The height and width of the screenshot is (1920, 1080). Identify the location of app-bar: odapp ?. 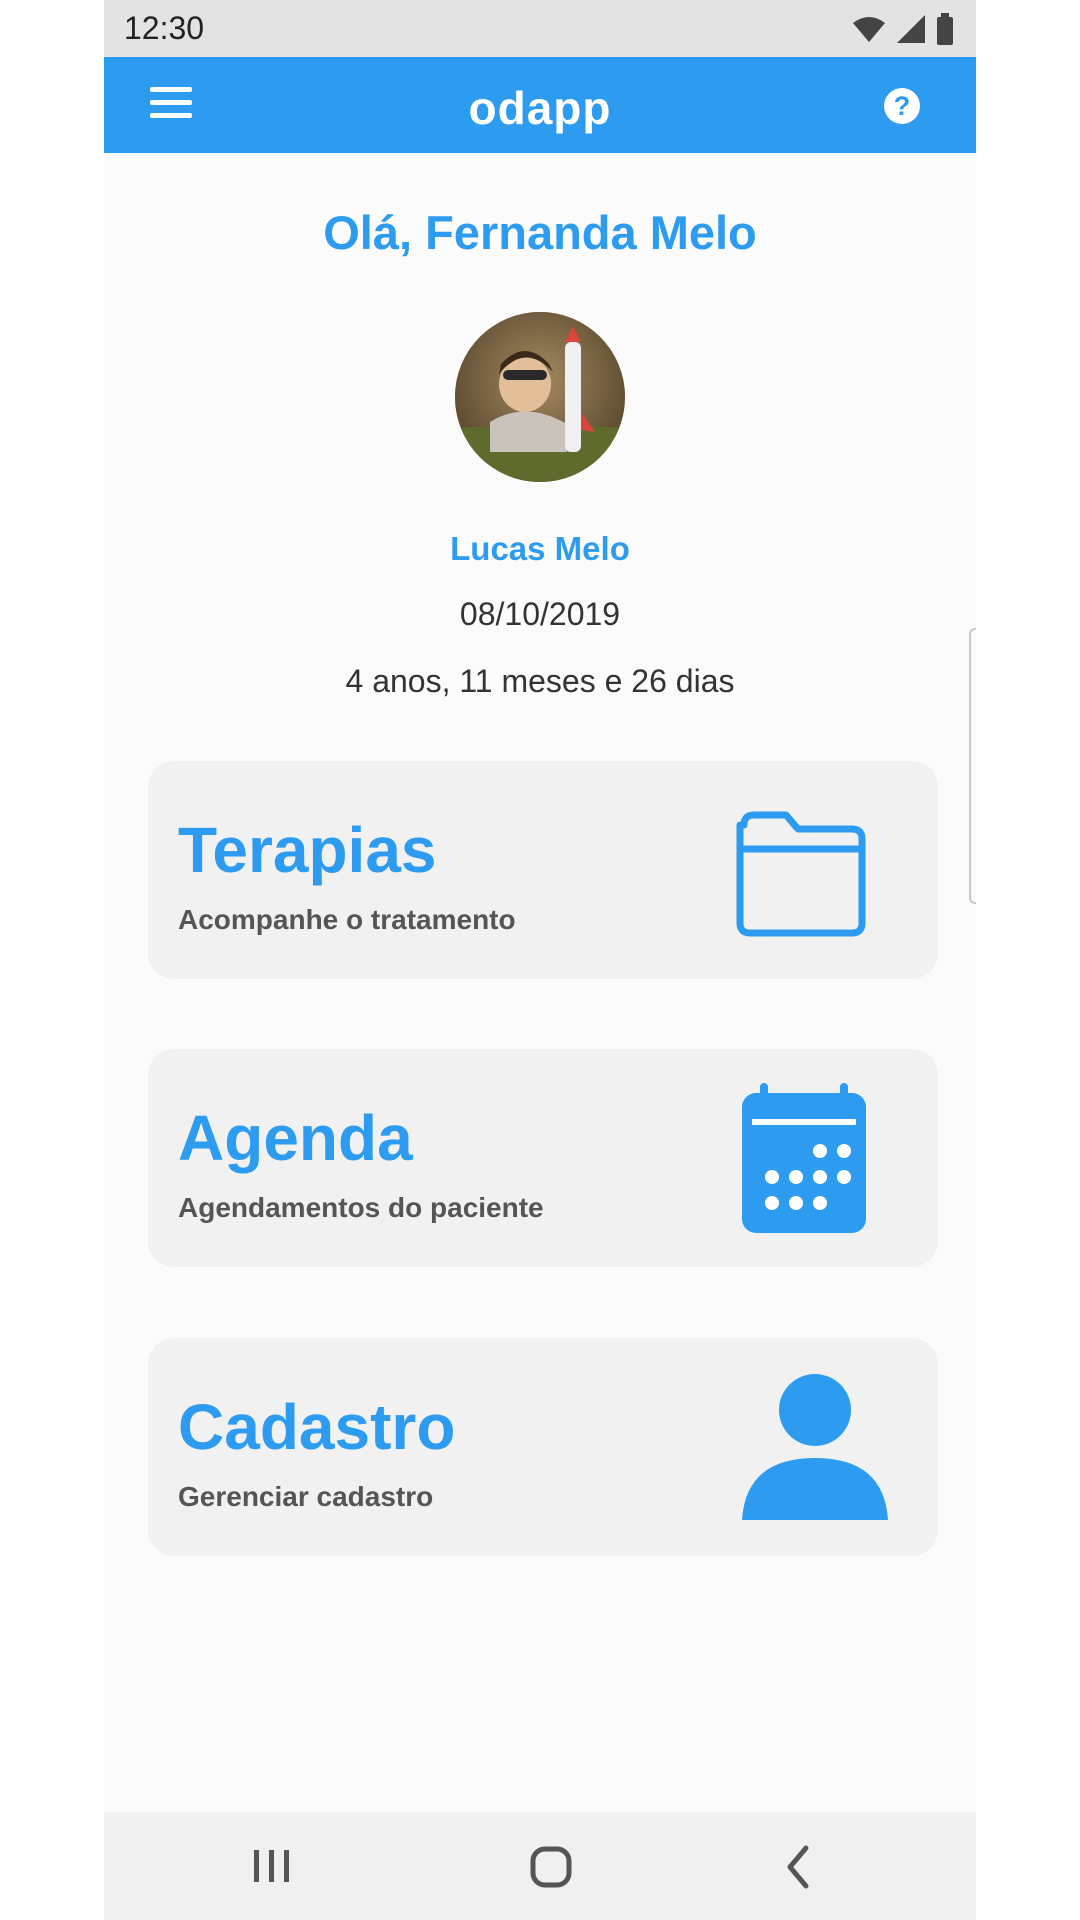
(540, 105).